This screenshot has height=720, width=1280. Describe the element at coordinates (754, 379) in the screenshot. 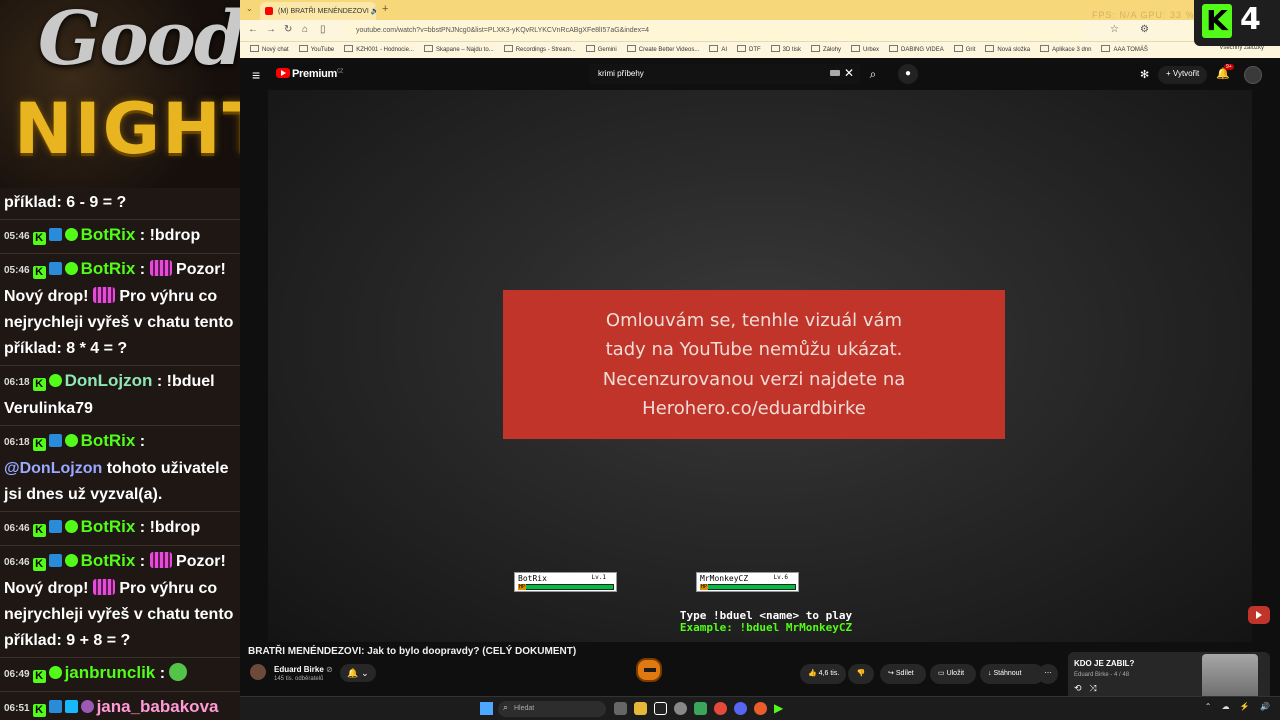

I see `notice-line: Necenzurovanou verzi najdete na` at that location.